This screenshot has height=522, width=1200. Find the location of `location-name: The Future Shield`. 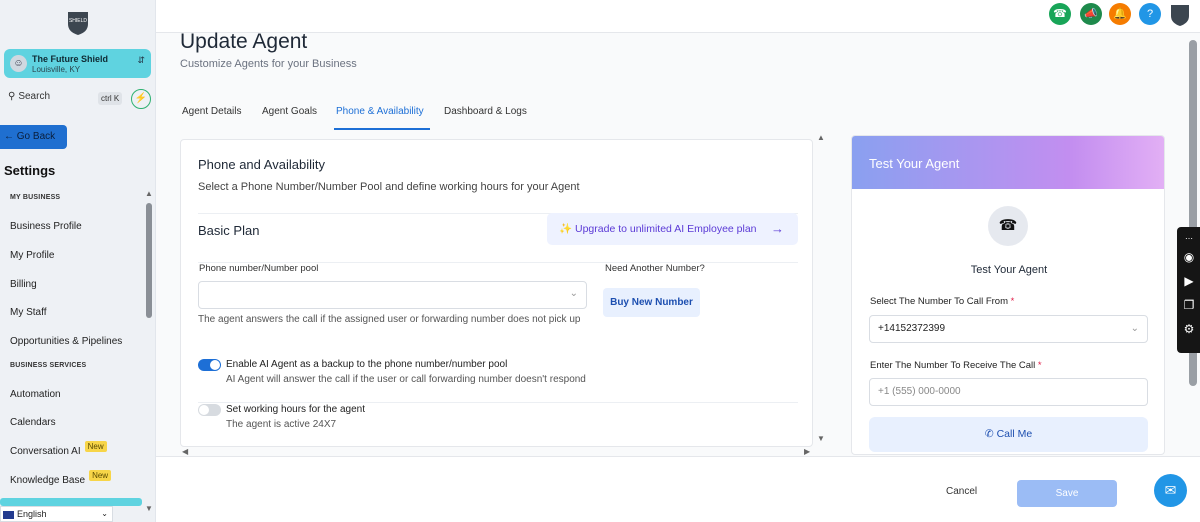

location-name: The Future Shield is located at coordinates (70, 59).